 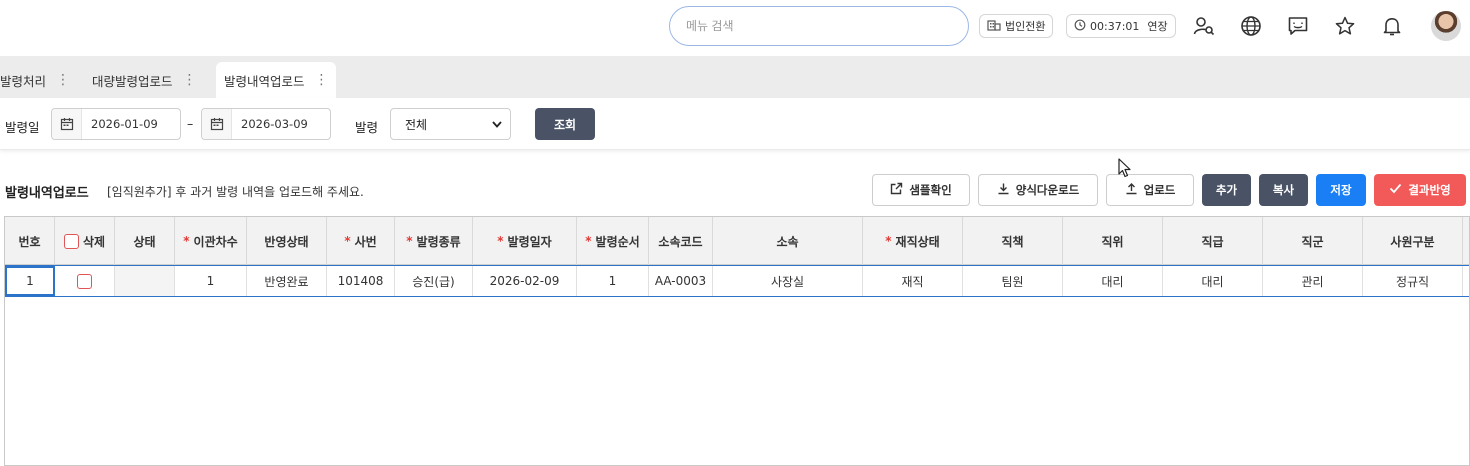 I want to click on corp-switch-button: 법인전환, so click(x=1016, y=26).